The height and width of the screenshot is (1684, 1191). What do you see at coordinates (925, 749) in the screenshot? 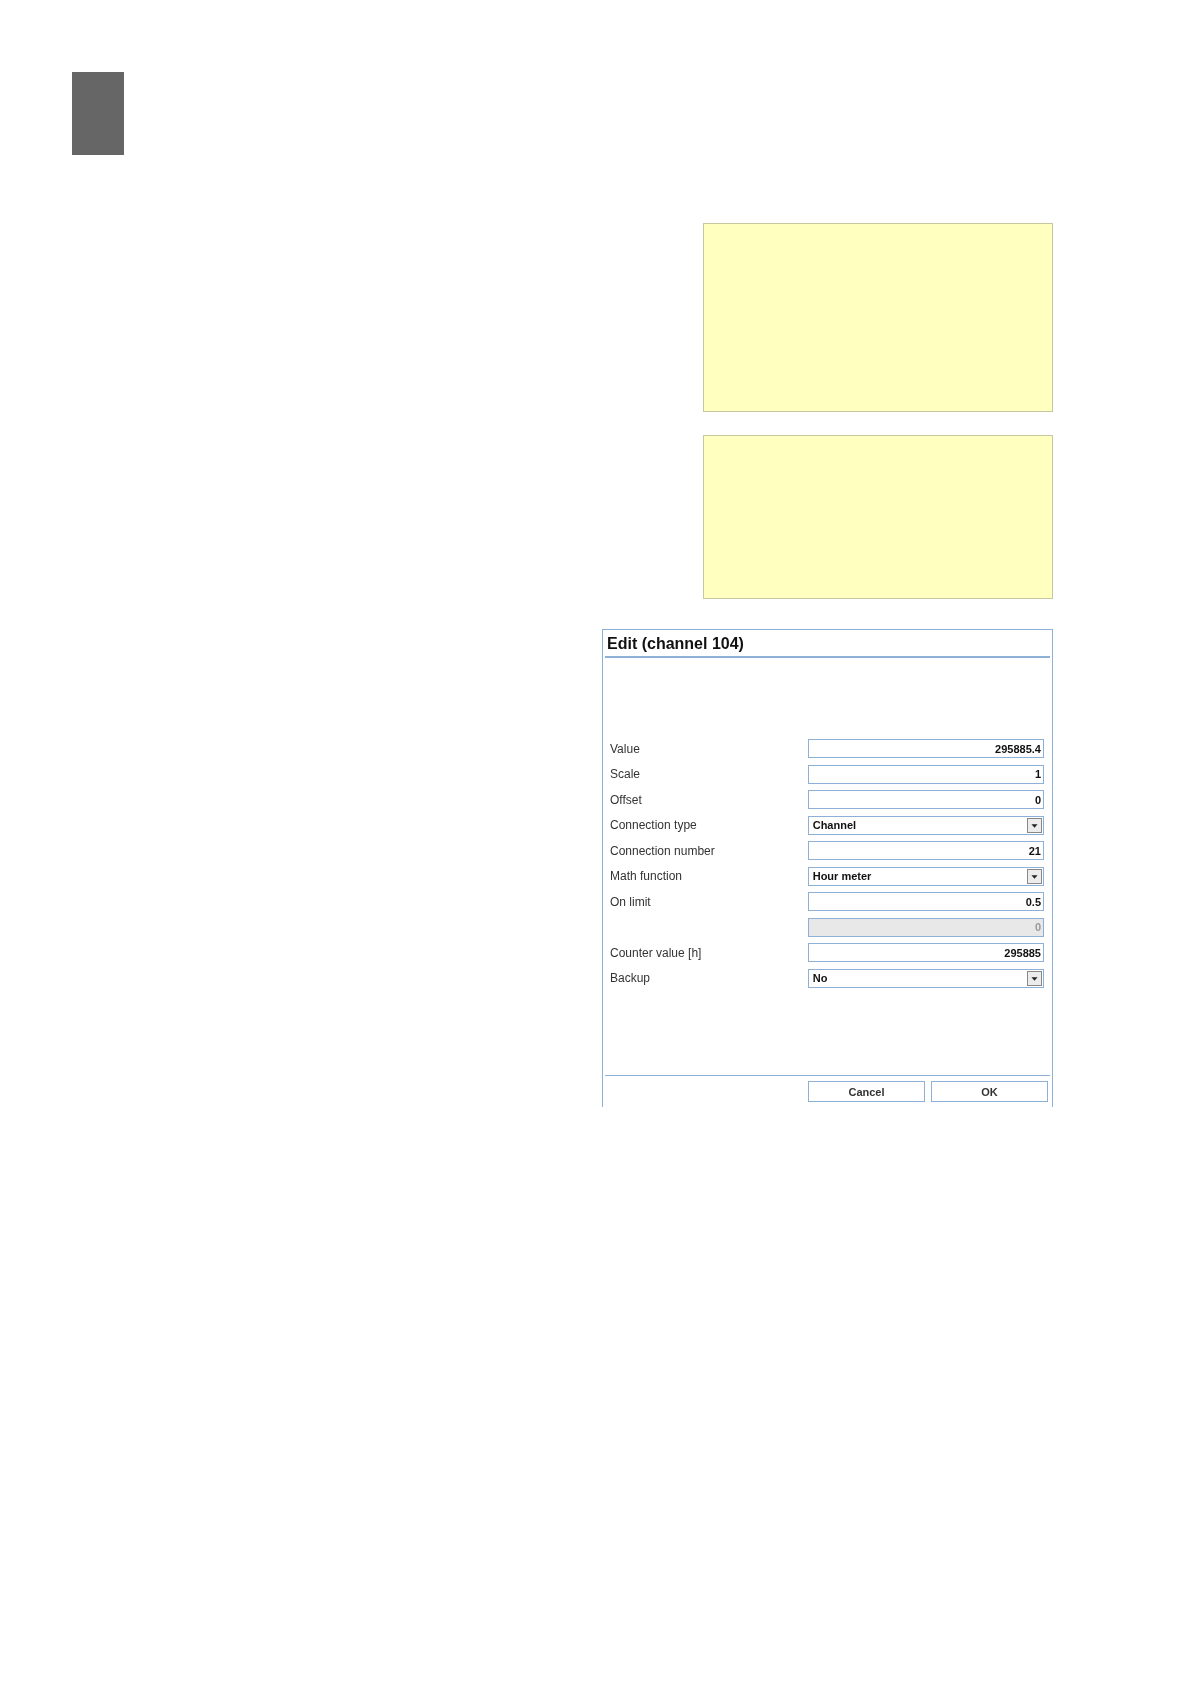
I see `input-field: 295885.4` at bounding box center [925, 749].